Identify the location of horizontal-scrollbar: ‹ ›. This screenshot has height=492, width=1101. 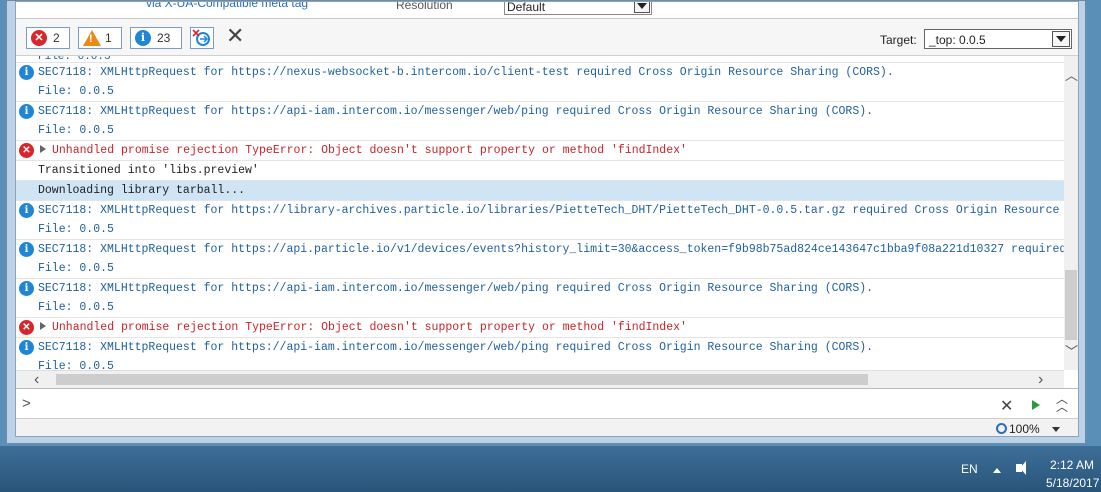
(540, 379).